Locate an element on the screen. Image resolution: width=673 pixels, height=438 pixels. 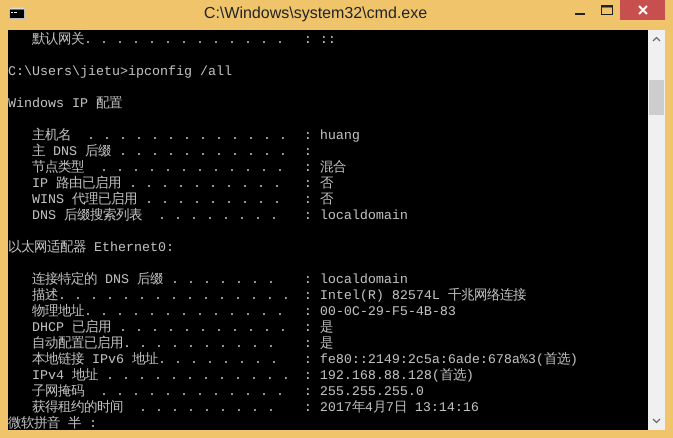
field-label: 节点类型 . . . . . . . . . . . . is located at coordinates (158, 168).